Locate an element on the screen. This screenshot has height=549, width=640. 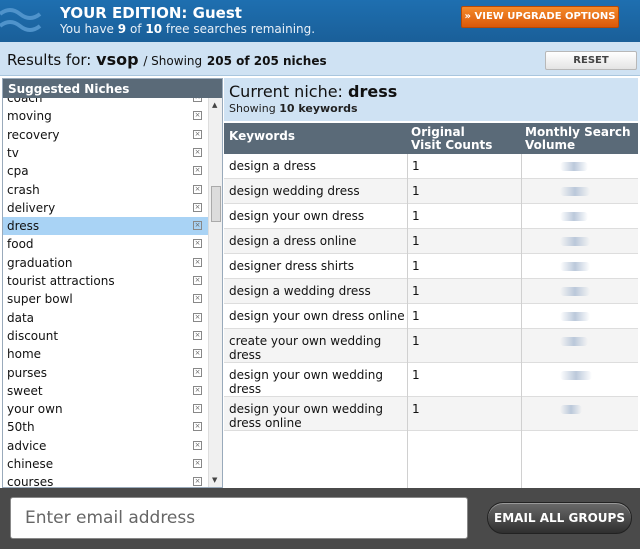
keyword-cell: designer dress shirts is located at coordinates (292, 266).